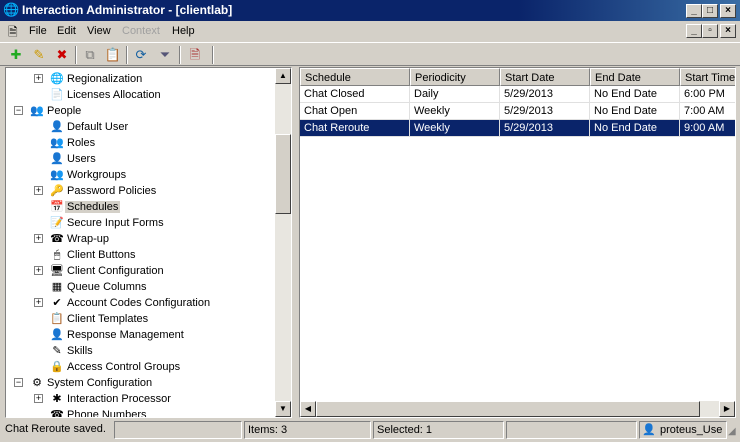 This screenshot has height=442, width=740. What do you see at coordinates (283, 409) in the screenshot?
I see `scroll-down-button: ▼` at bounding box center [283, 409].